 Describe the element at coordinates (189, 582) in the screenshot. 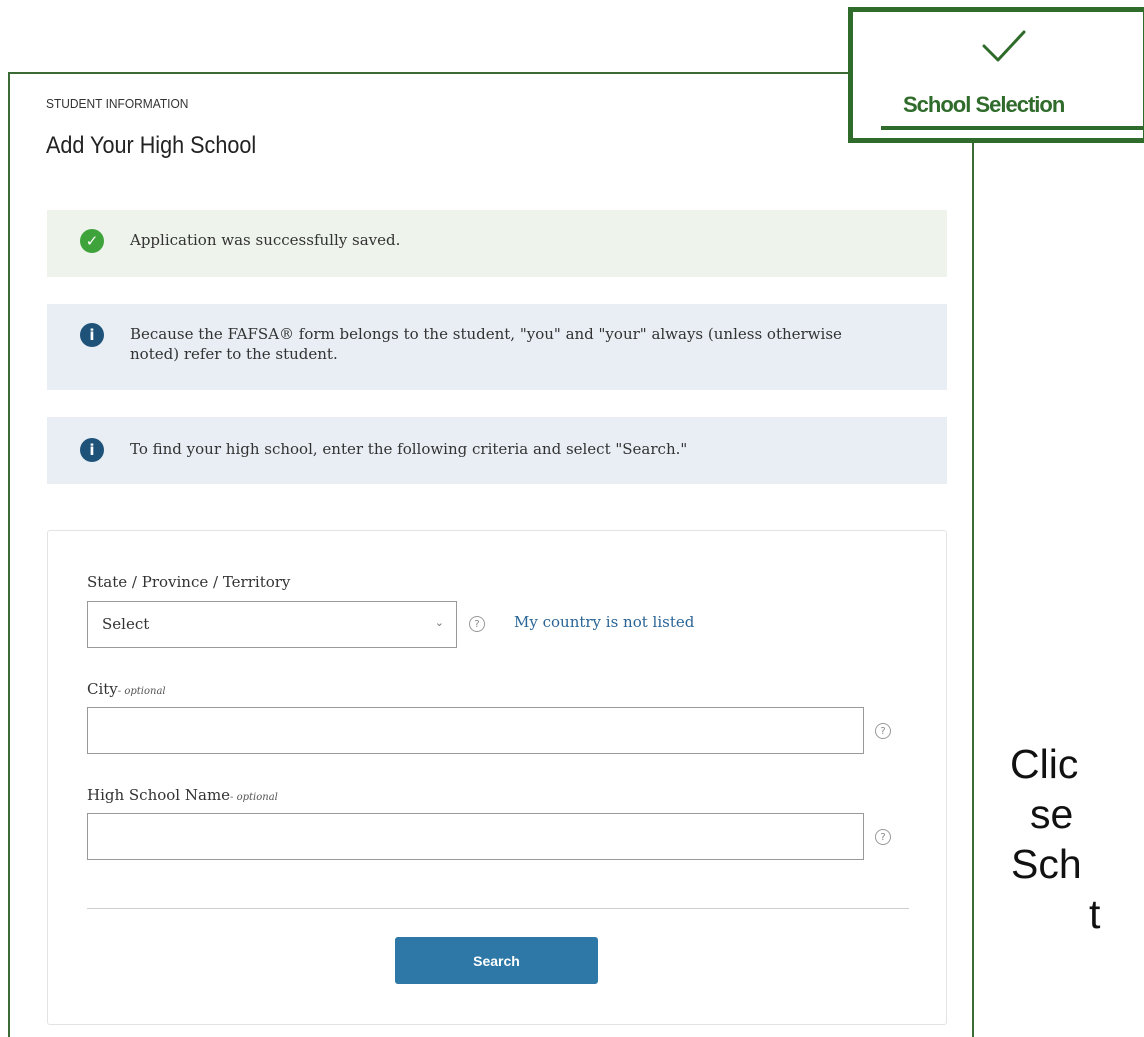

I see `state-label: State / Province / Territory` at that location.